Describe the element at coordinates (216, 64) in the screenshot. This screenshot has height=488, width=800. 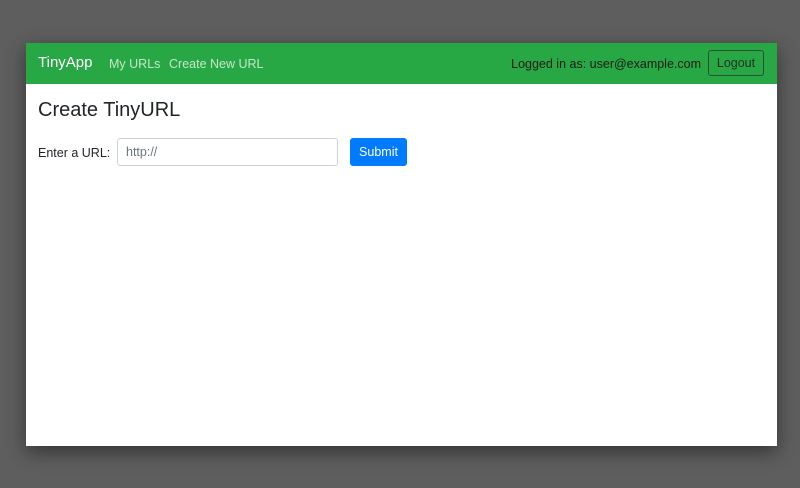
I see `nav-link-create-new-url: Create New URL` at that location.